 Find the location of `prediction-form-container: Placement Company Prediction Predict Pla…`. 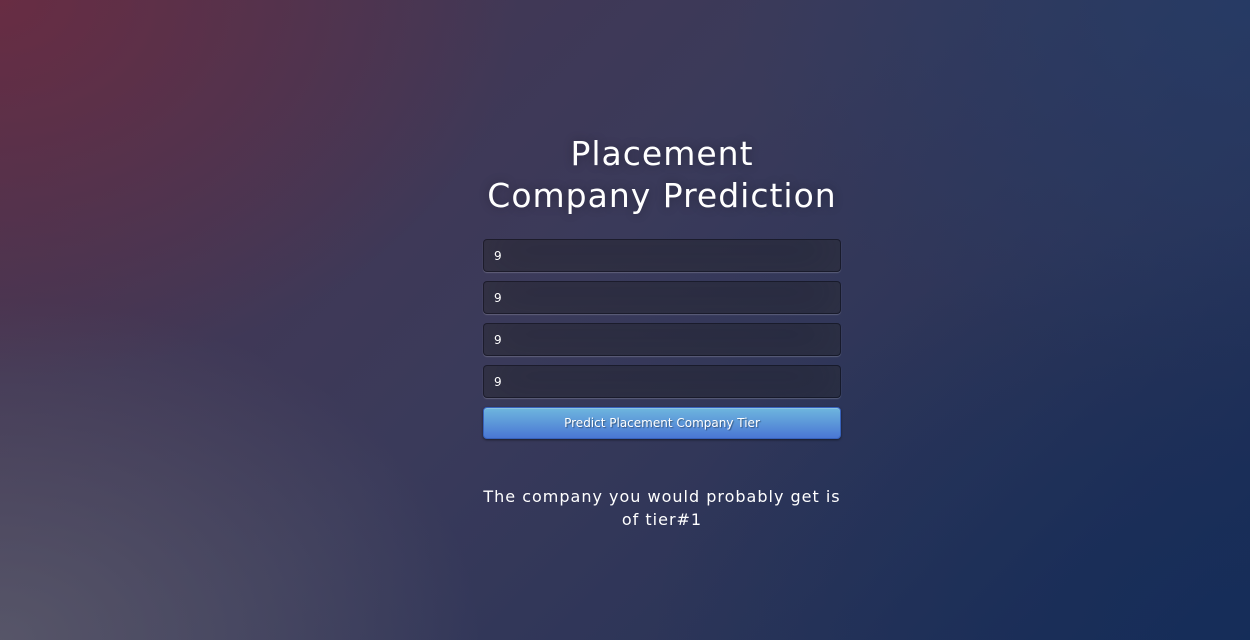

prediction-form-container: Placement Company Prediction Predict Pla… is located at coordinates (662, 286).